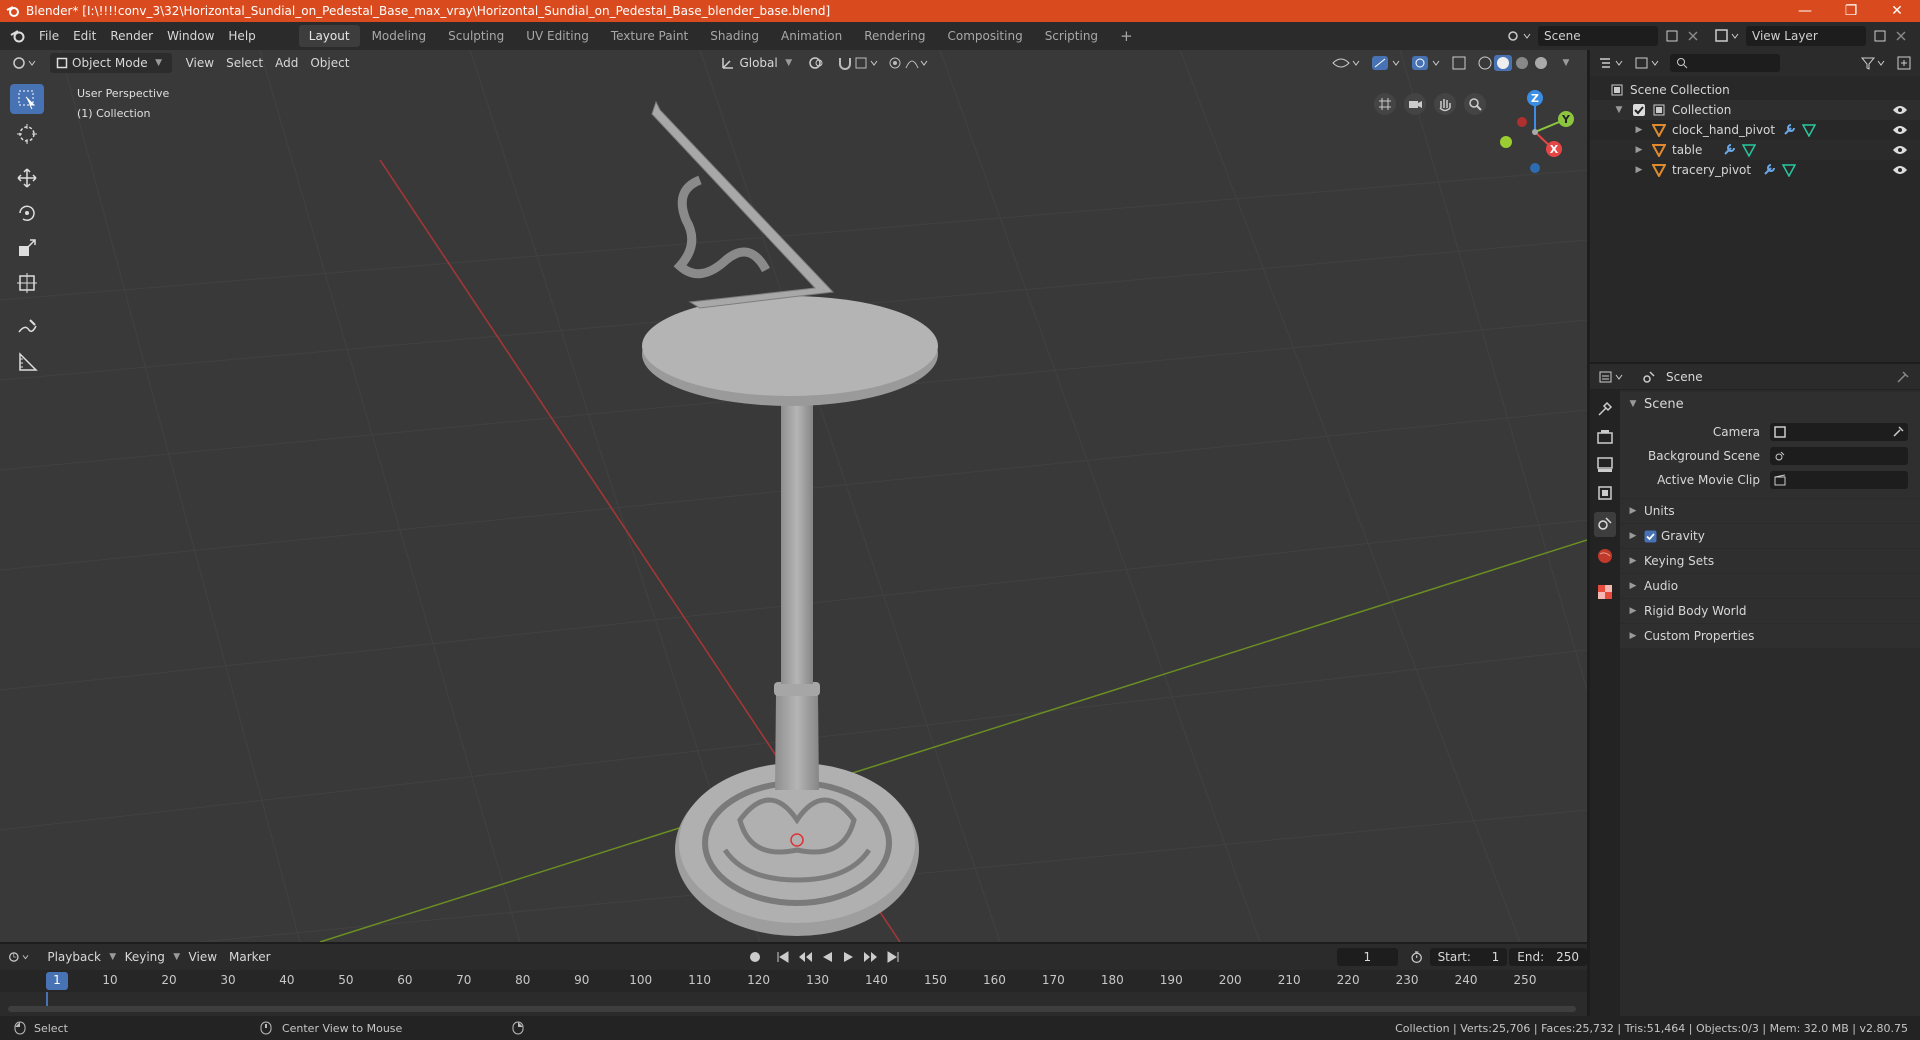  Describe the element at coordinates (1598, 36) in the screenshot. I see `scene-name-field: Scene` at that location.